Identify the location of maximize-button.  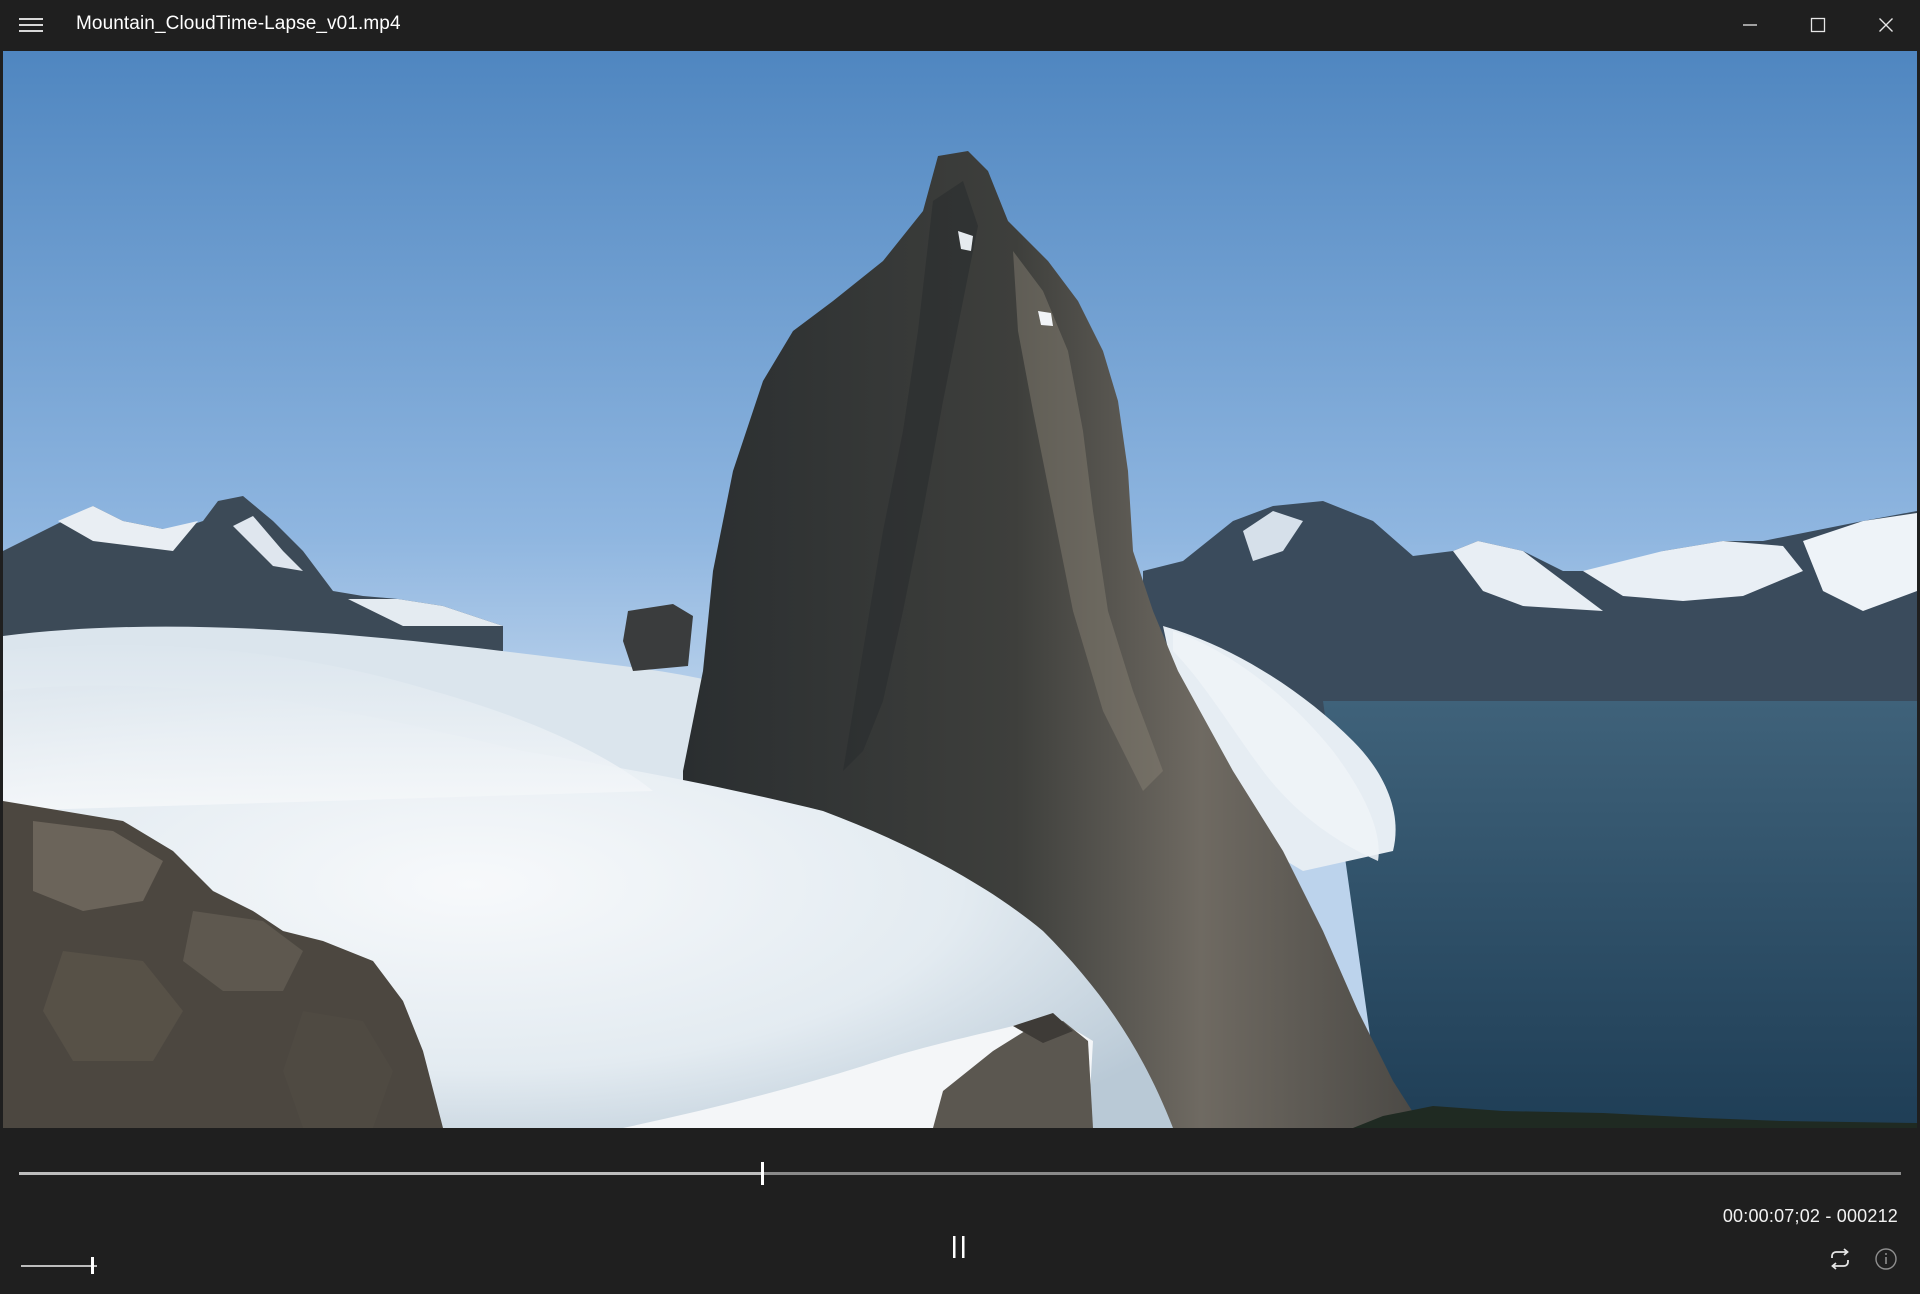
(1818, 25).